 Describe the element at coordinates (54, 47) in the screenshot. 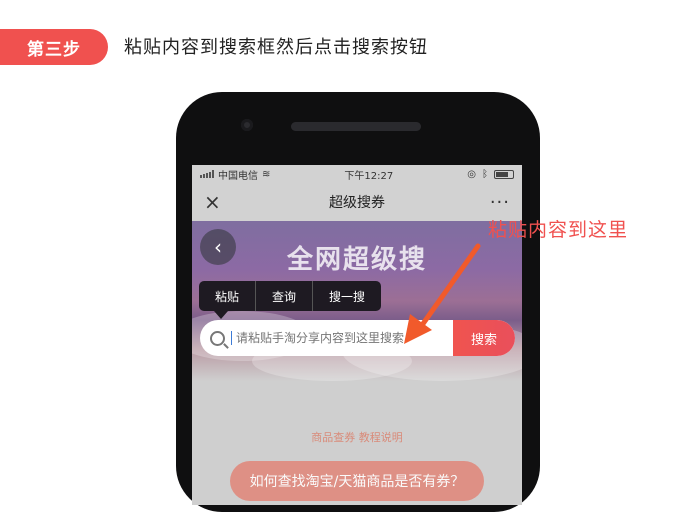

I see `step-badge: 第三步` at that location.